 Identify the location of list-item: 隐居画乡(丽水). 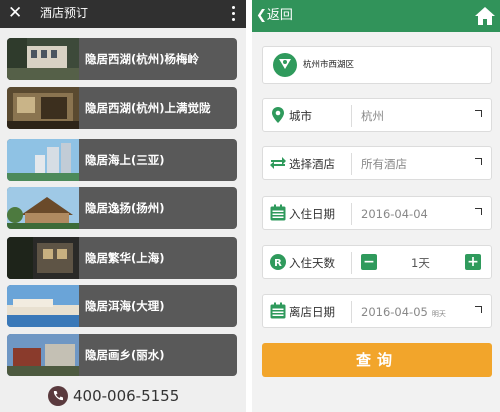
(122, 355).